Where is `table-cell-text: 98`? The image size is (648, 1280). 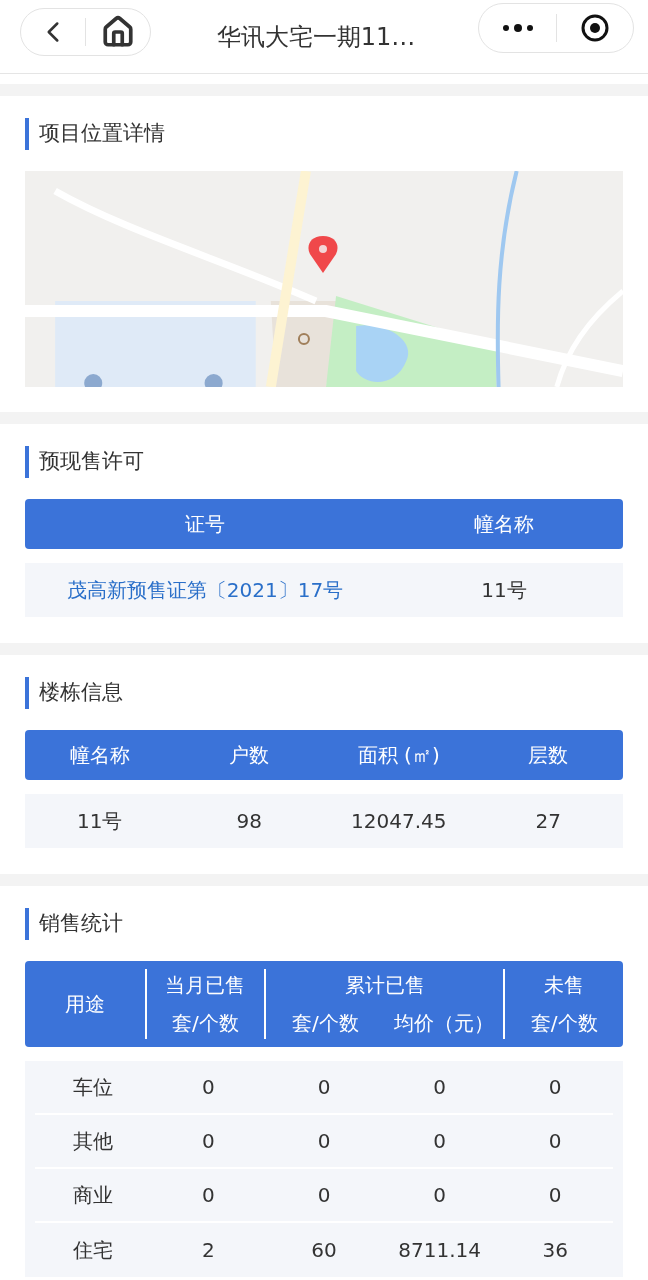
table-cell-text: 98 is located at coordinates (249, 821).